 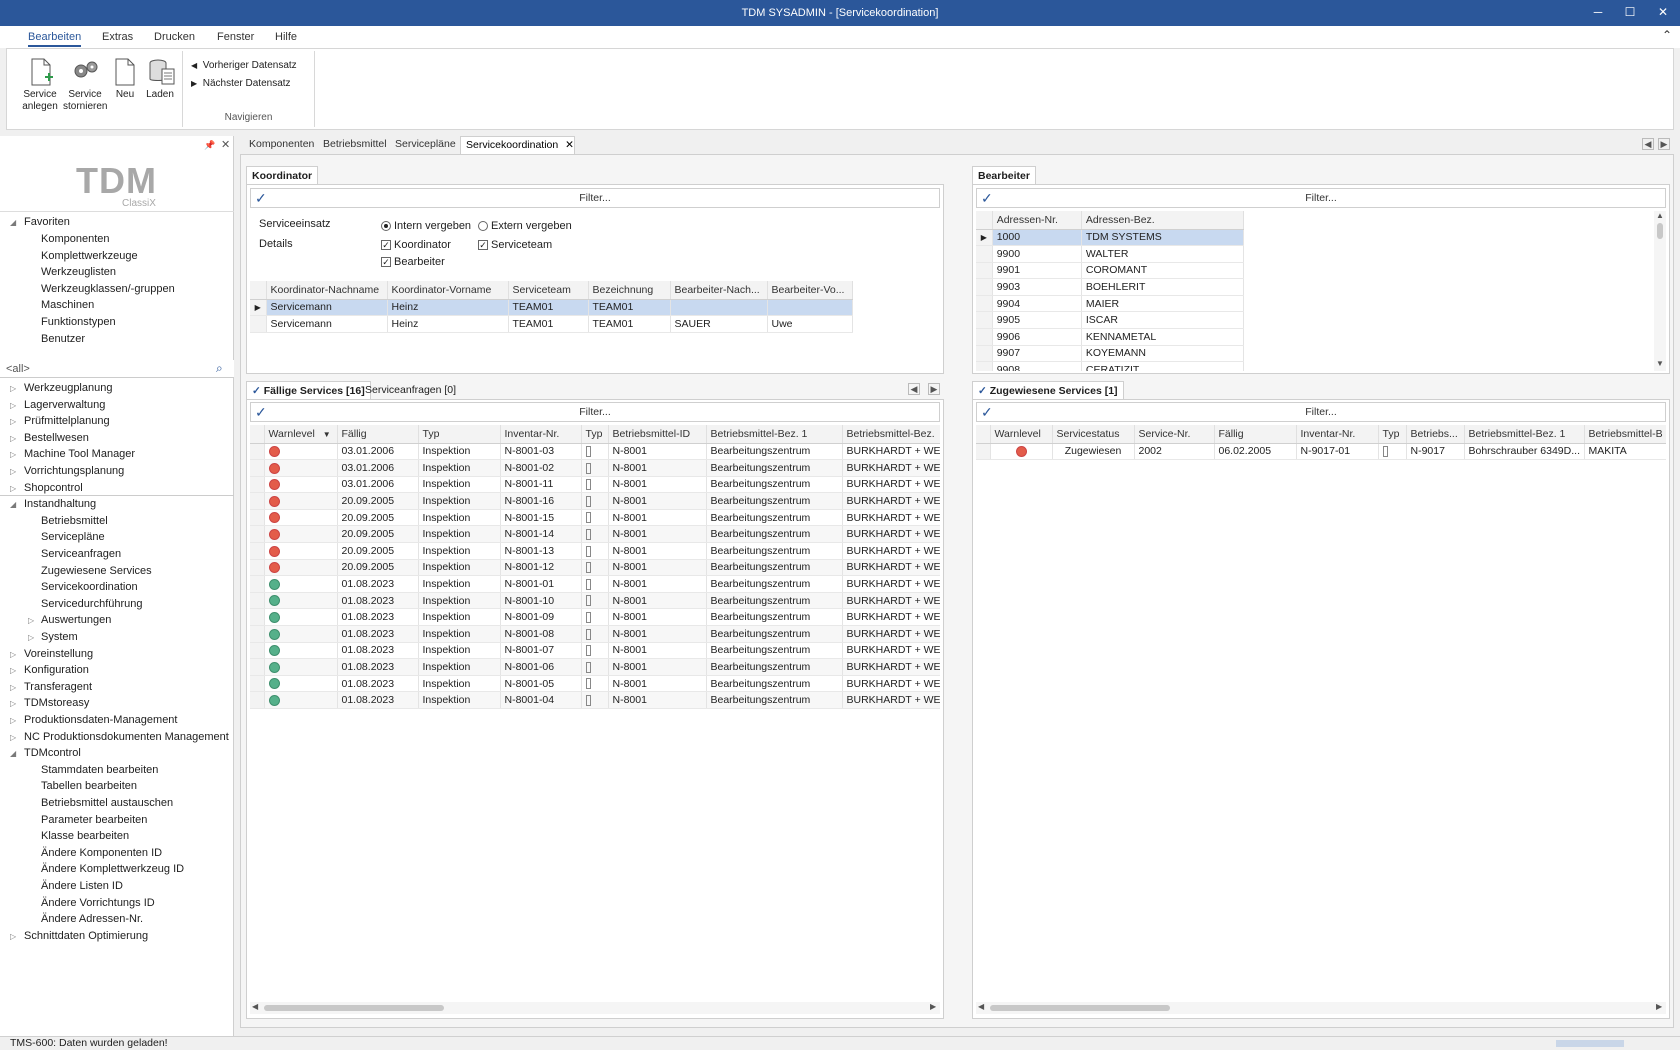 What do you see at coordinates (86, 936) in the screenshot?
I see `tree-item-schnittdaten-optimierung: Schnittdaten Optimierung` at bounding box center [86, 936].